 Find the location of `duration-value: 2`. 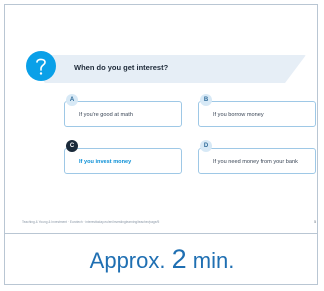

duration-value: 2 is located at coordinates (179, 259).